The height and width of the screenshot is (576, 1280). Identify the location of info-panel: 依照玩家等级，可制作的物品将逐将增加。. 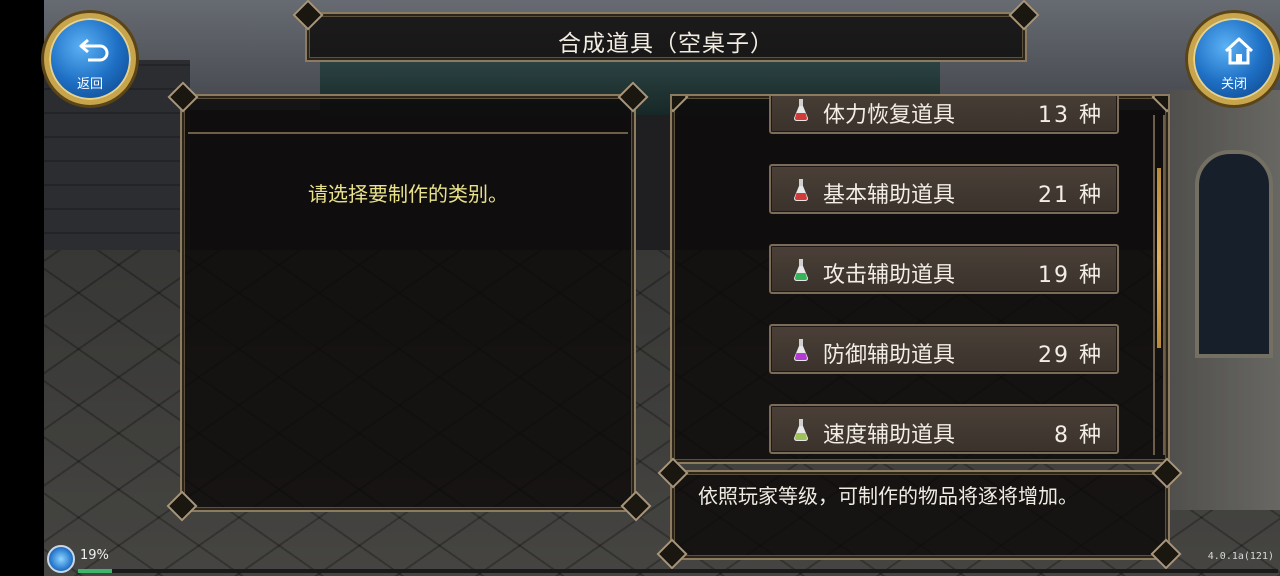
(920, 515).